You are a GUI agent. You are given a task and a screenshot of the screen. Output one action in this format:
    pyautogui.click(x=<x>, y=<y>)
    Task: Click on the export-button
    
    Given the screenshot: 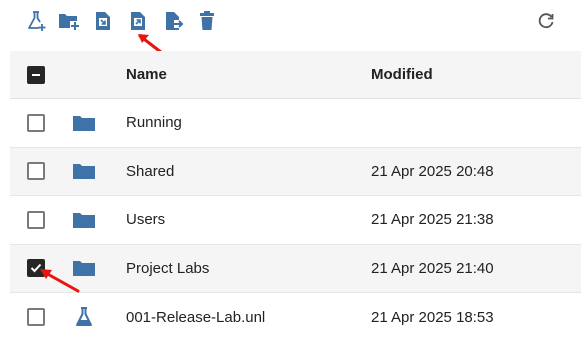 What is the action you would take?
    pyautogui.click(x=138, y=21)
    